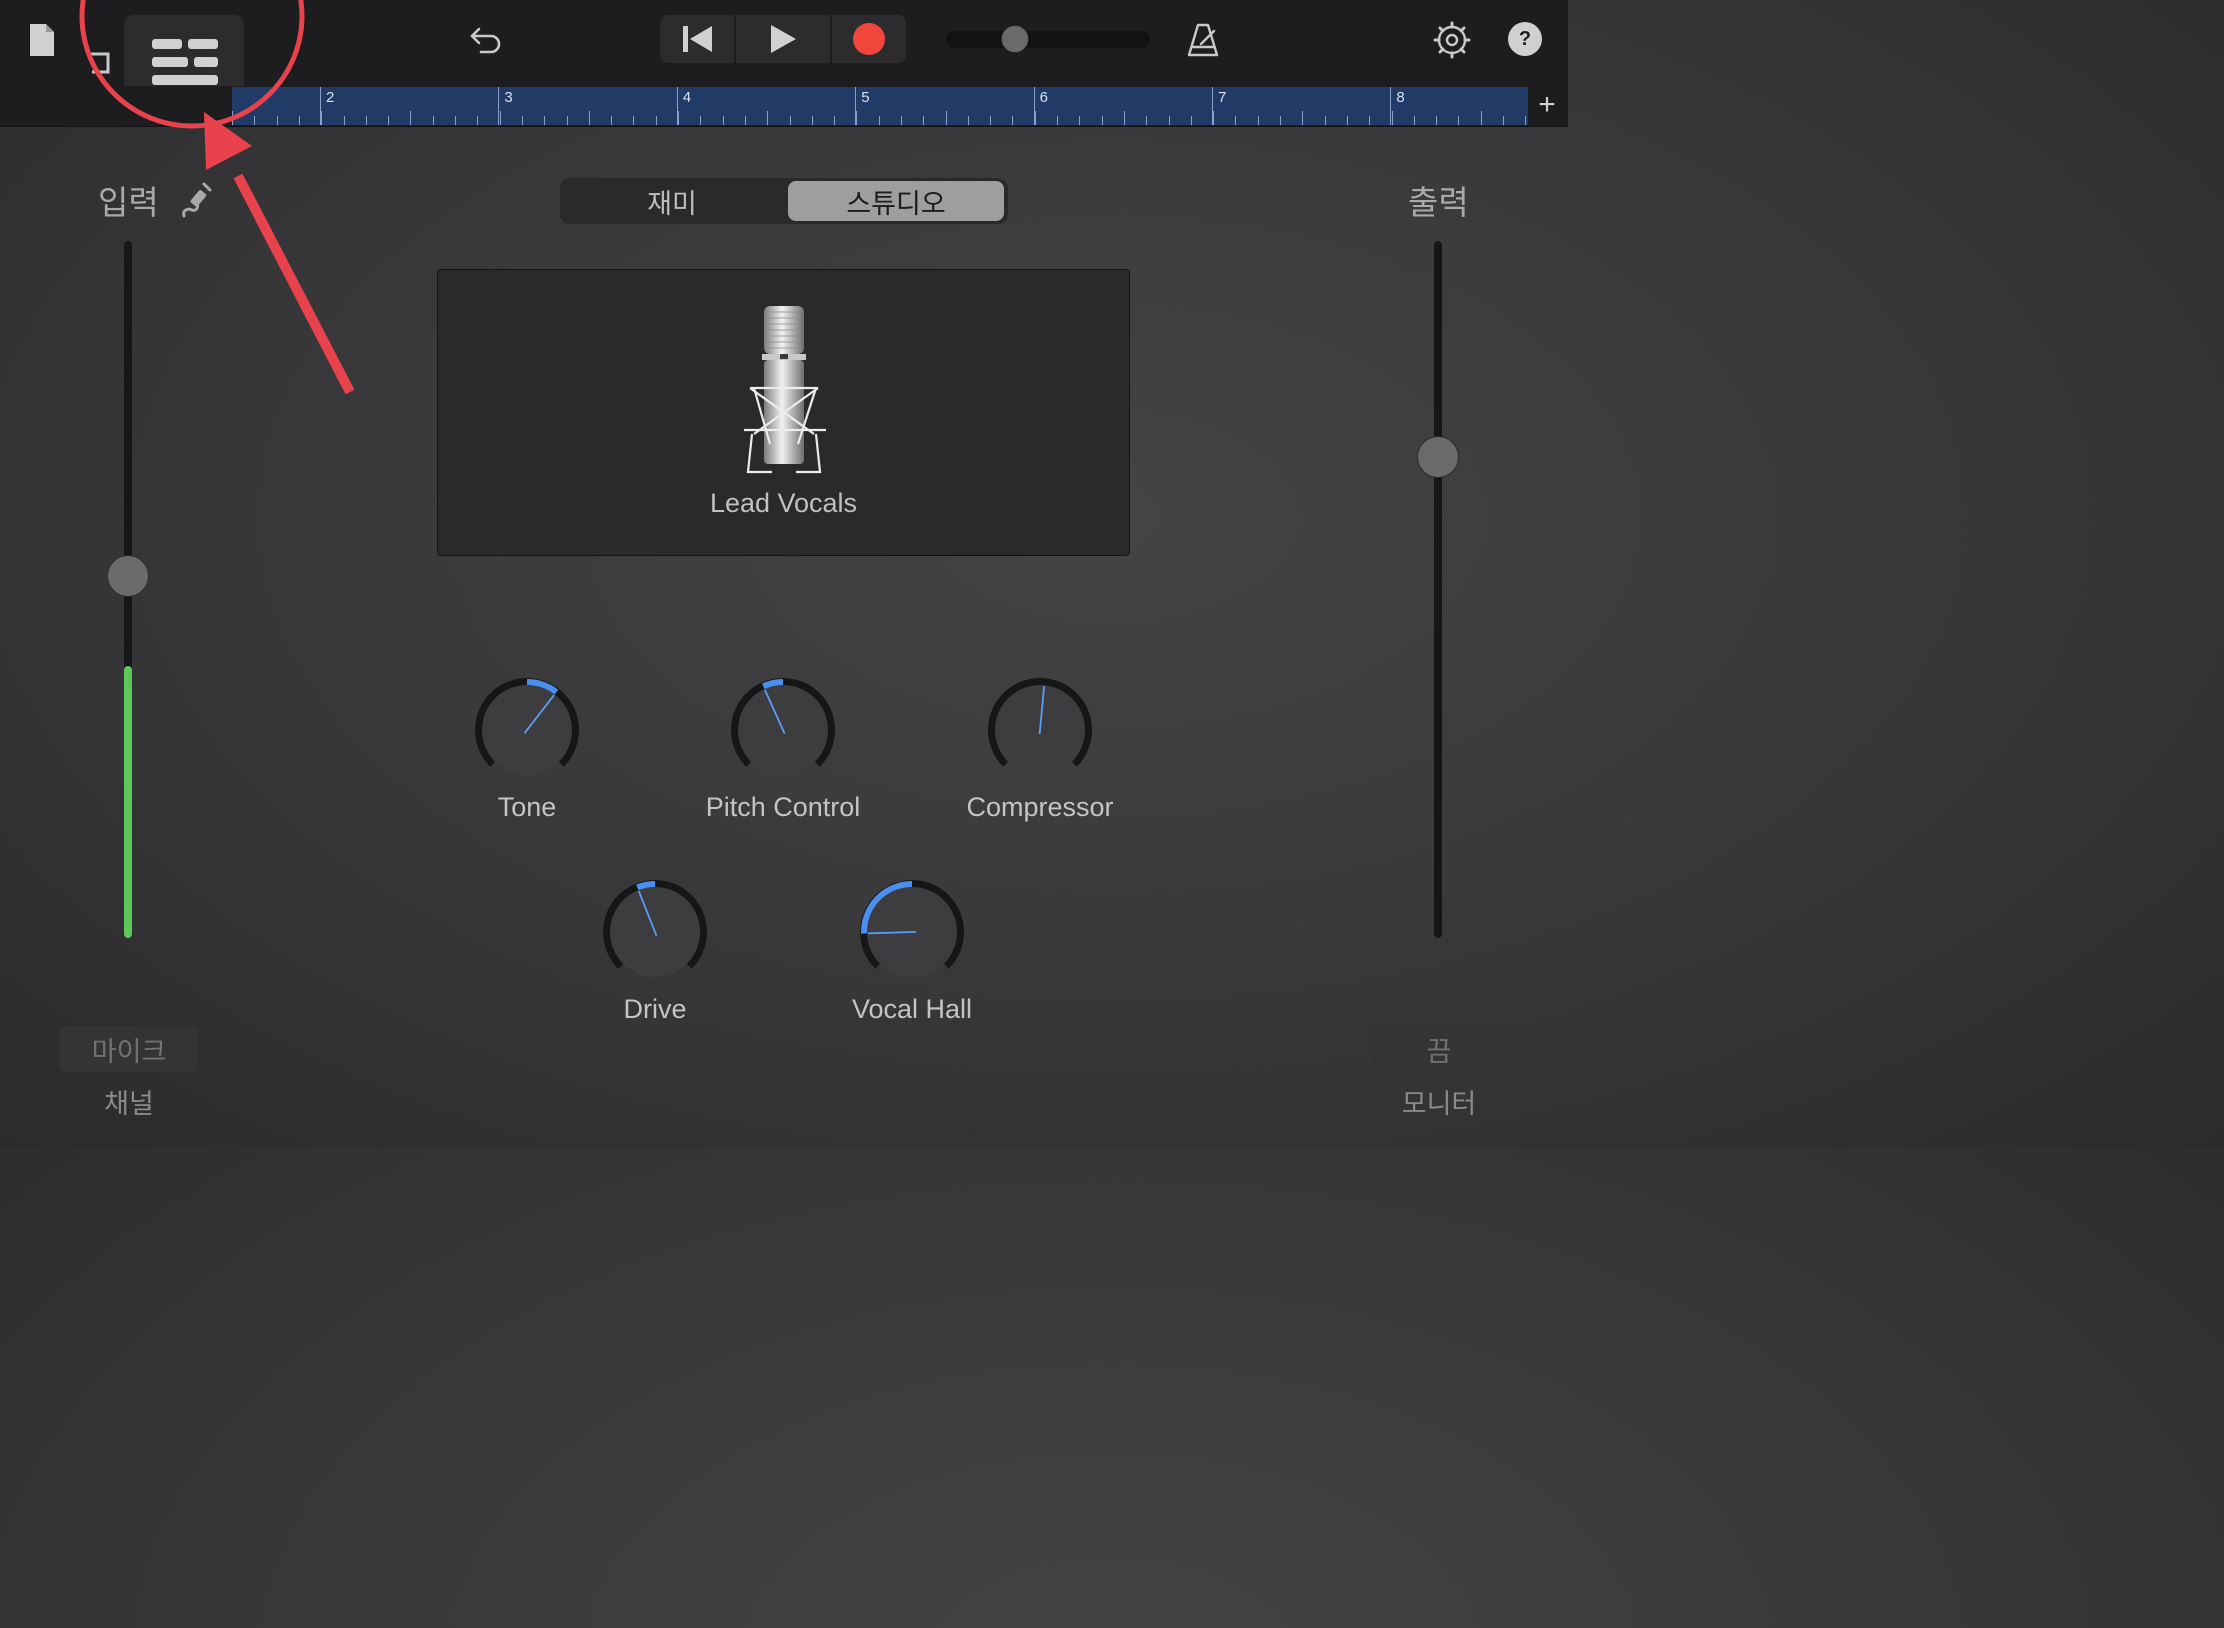  I want to click on ruler-bar-number: 6, so click(1043, 97).